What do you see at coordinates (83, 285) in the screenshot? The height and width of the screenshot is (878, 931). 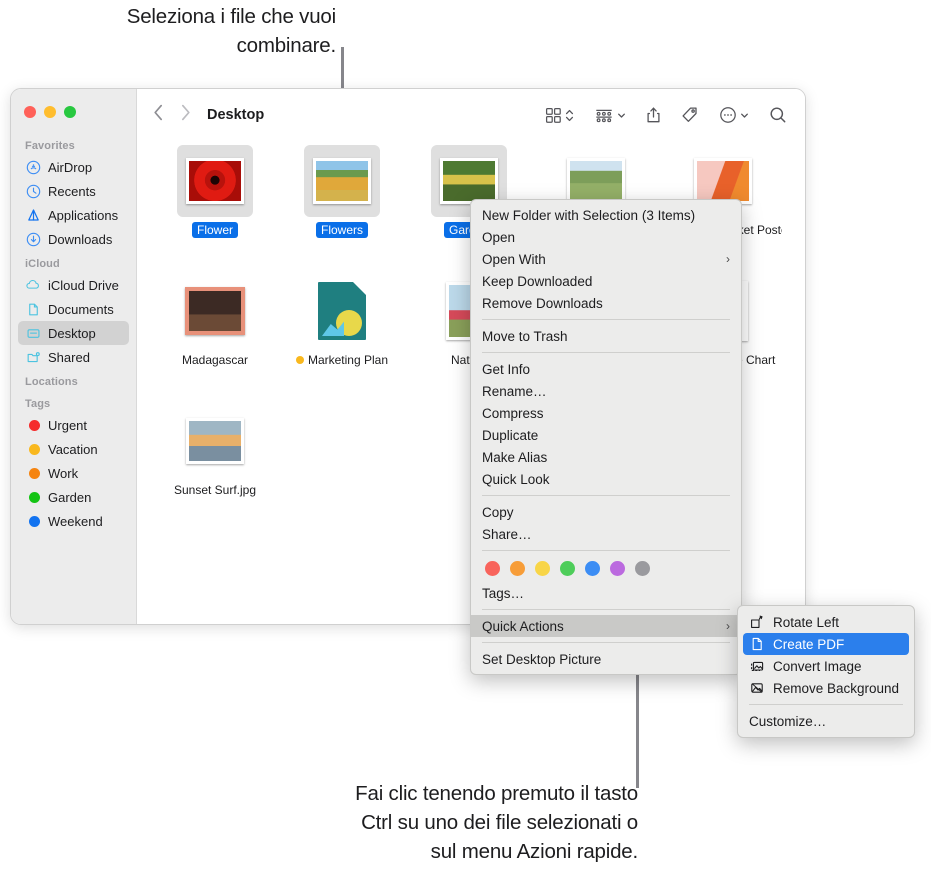 I see `sidebar-item-label: iCloud Drive` at bounding box center [83, 285].